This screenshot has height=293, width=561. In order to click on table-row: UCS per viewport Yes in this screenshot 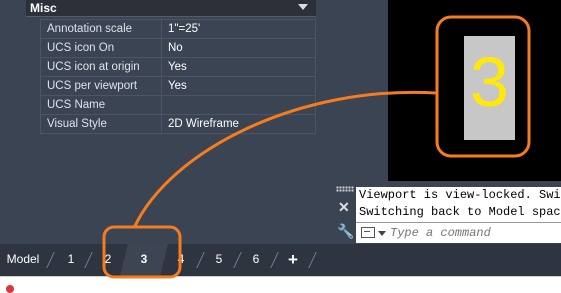, I will do `click(178, 86)`.